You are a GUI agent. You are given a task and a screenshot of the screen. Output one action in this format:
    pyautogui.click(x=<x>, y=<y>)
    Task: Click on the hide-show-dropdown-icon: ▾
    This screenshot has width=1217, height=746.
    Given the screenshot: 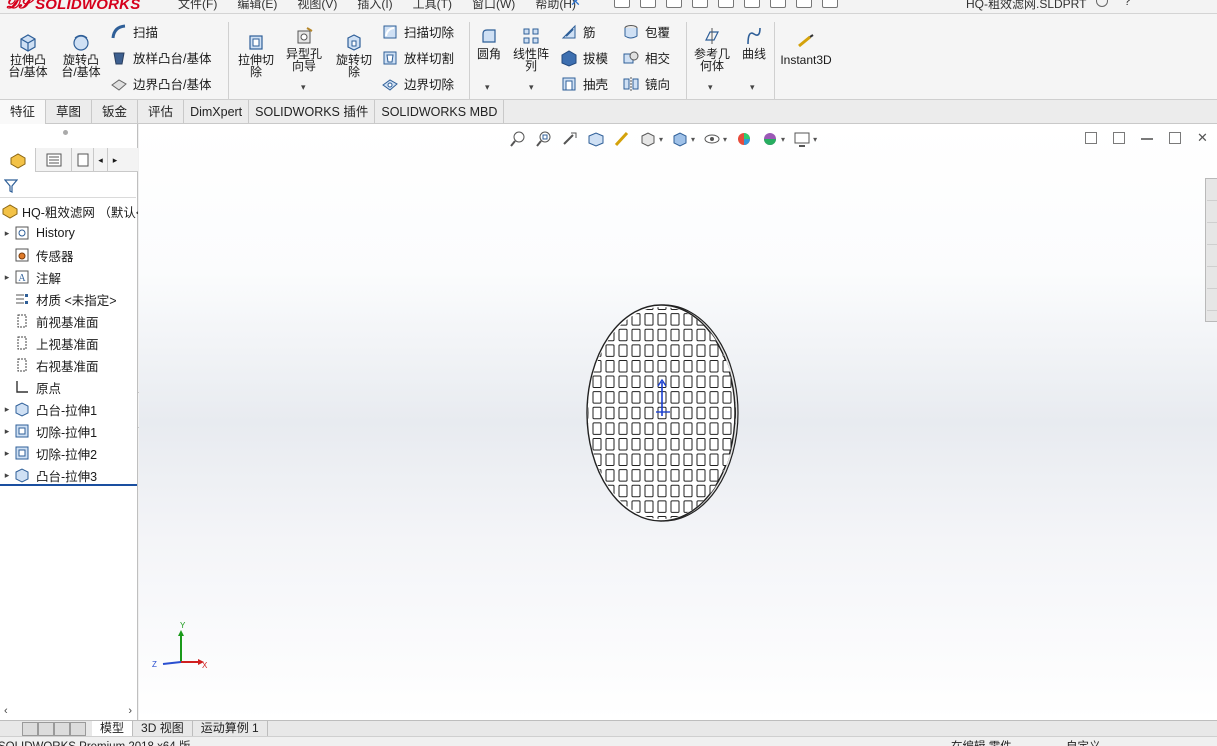 What is the action you would take?
    pyautogui.click(x=725, y=139)
    